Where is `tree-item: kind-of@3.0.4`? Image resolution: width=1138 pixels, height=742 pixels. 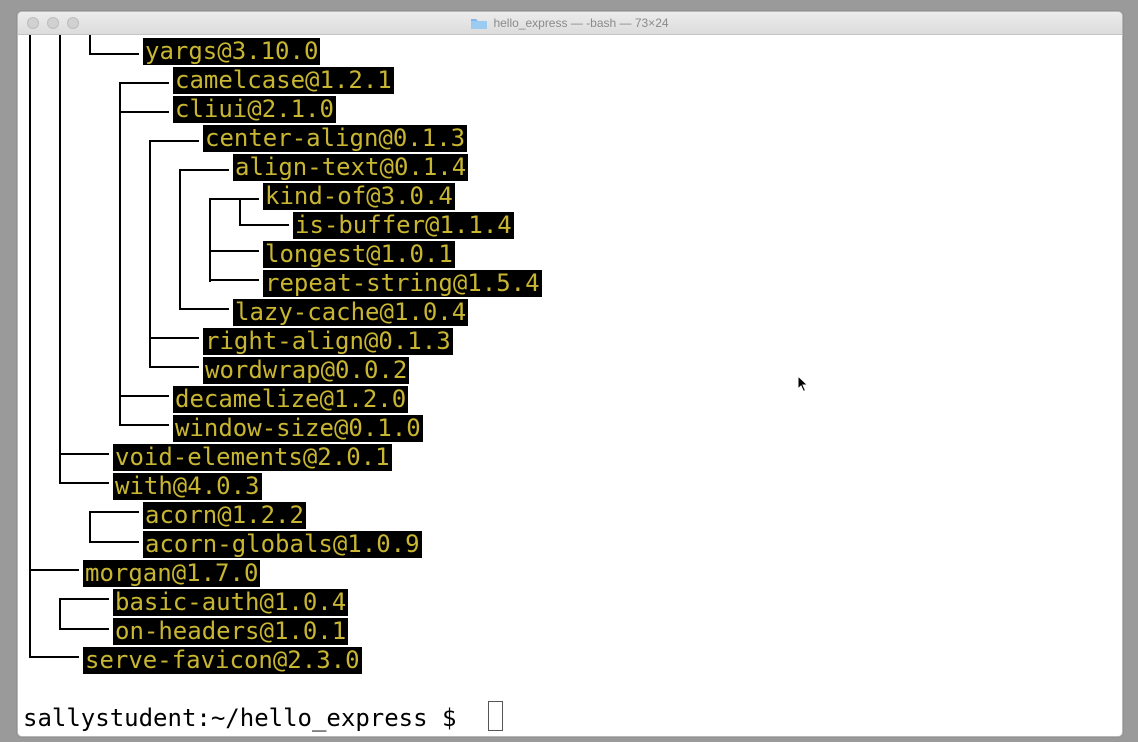
tree-item: kind-of@3.0.4 is located at coordinates (359, 196).